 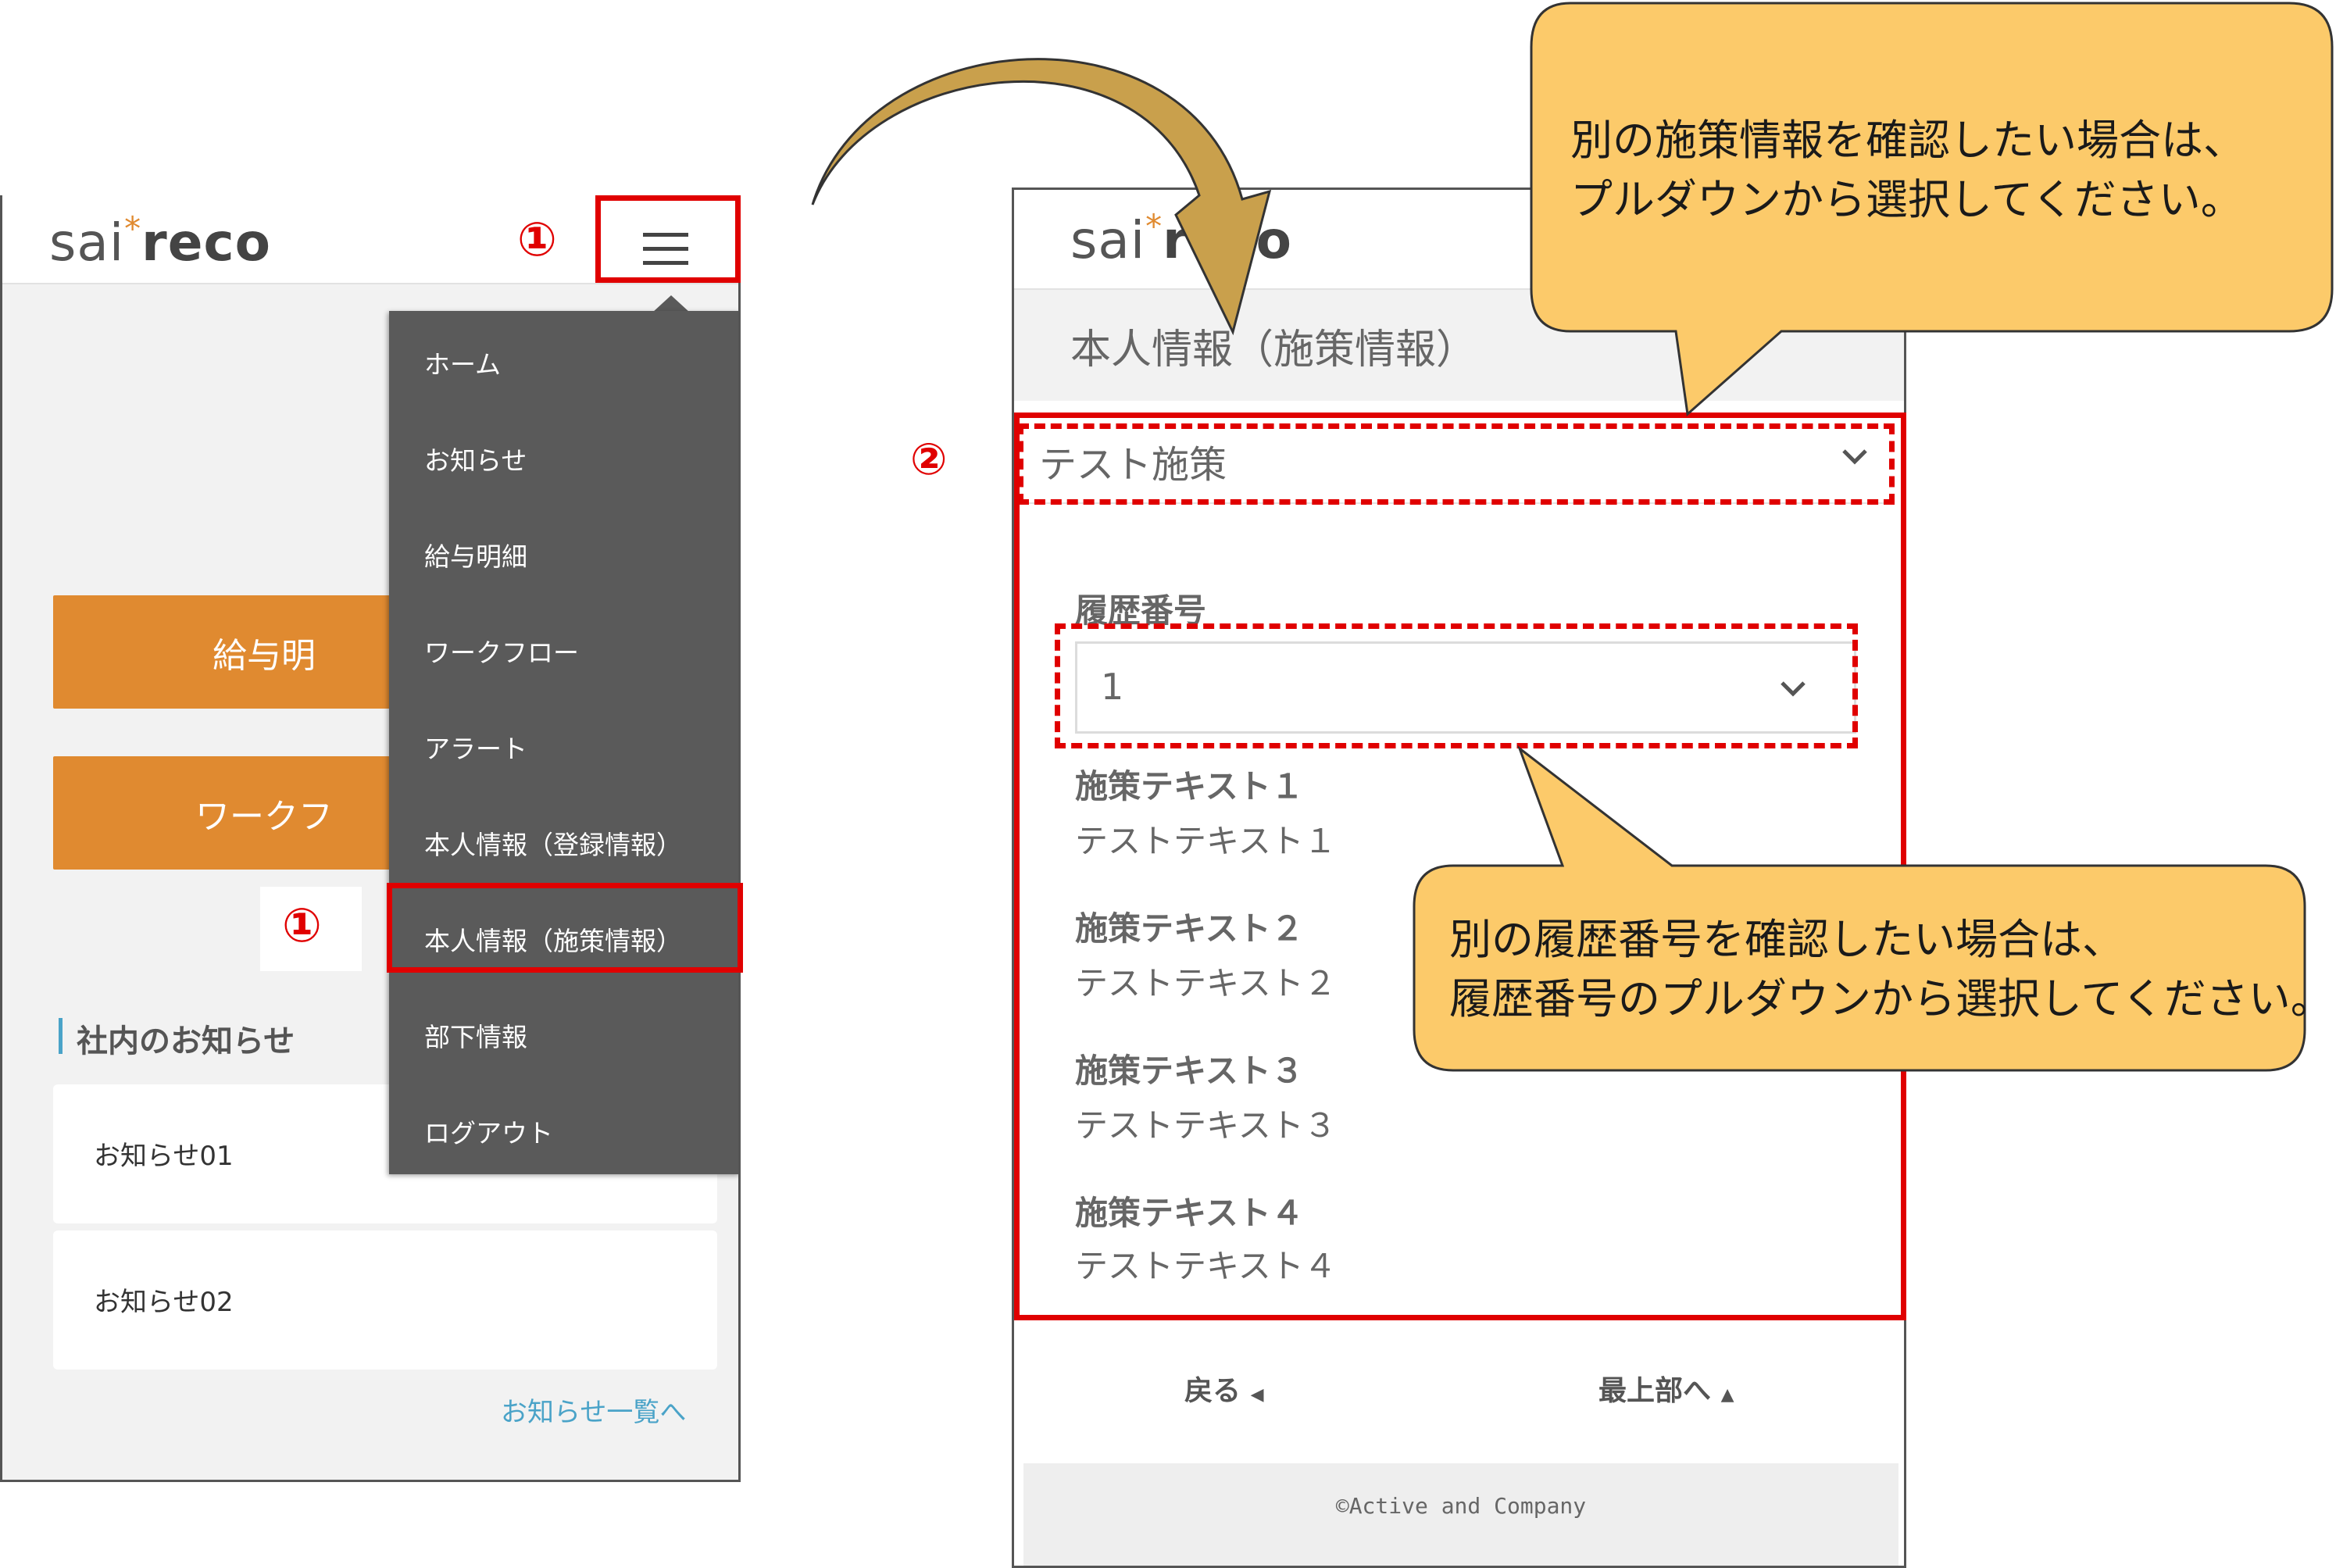 I want to click on callout-bottom-text: 別の履歴番号を確認したい場合は、 履歴番号のプルダウンから選択してください。, so click(x=1891, y=969).